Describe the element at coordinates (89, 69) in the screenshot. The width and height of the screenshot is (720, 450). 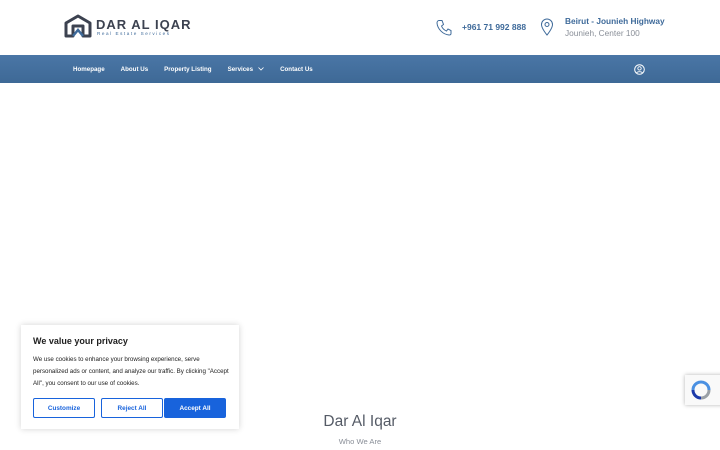
I see `nav-item-homepage: Homepage` at that location.